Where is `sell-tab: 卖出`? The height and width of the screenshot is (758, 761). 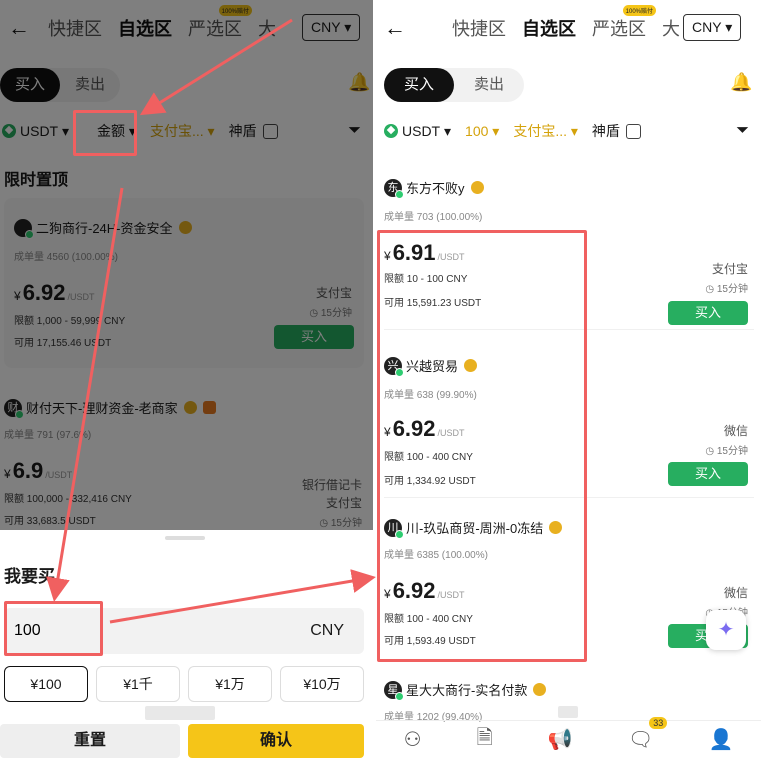 sell-tab: 卖出 is located at coordinates (489, 85).